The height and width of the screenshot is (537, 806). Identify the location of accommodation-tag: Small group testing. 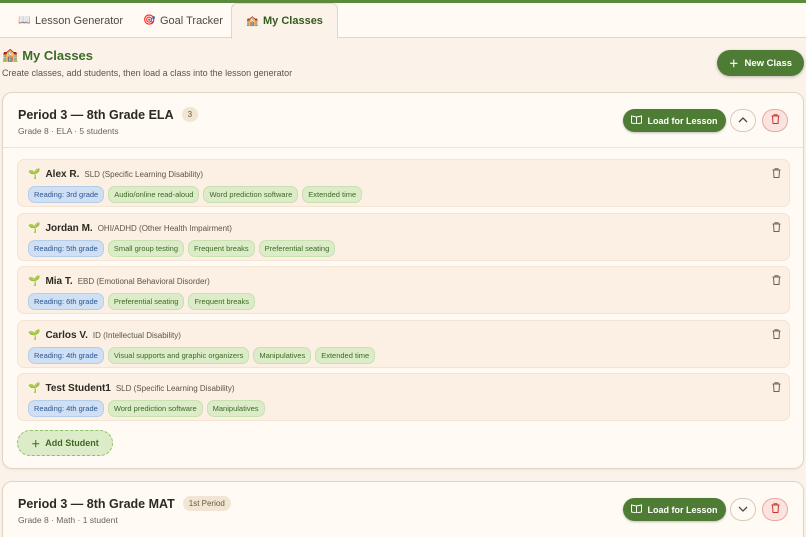
(146, 248).